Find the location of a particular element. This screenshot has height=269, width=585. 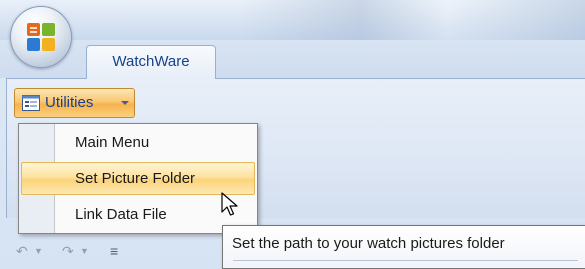

undo-icon: ↶ is located at coordinates (22, 251).